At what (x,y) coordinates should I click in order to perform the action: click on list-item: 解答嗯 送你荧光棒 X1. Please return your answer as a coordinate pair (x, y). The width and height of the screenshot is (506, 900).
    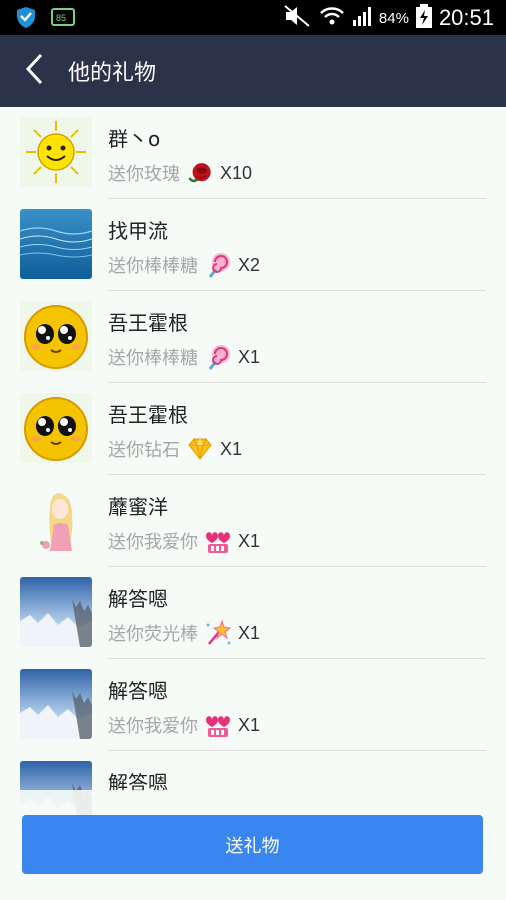
    Looking at the image, I should click on (253, 613).